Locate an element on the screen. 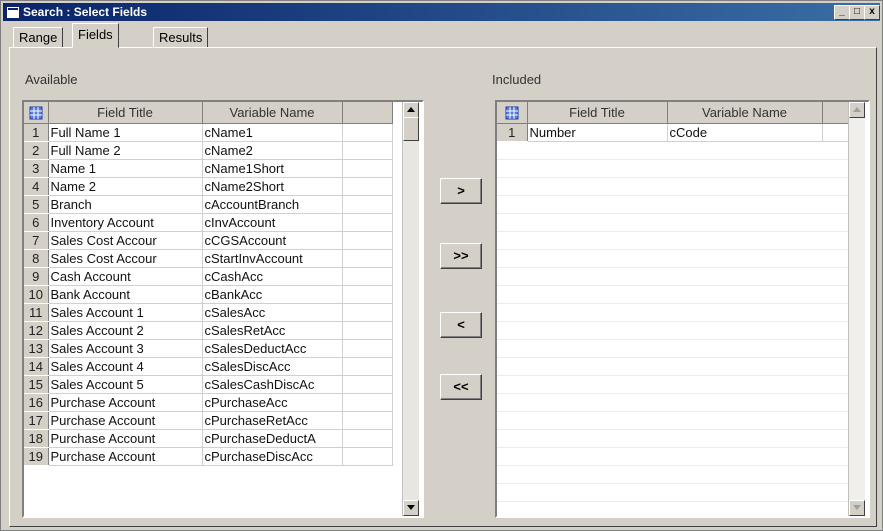 Image resolution: width=883 pixels, height=531 pixels. row-number: 18 is located at coordinates (36, 438).